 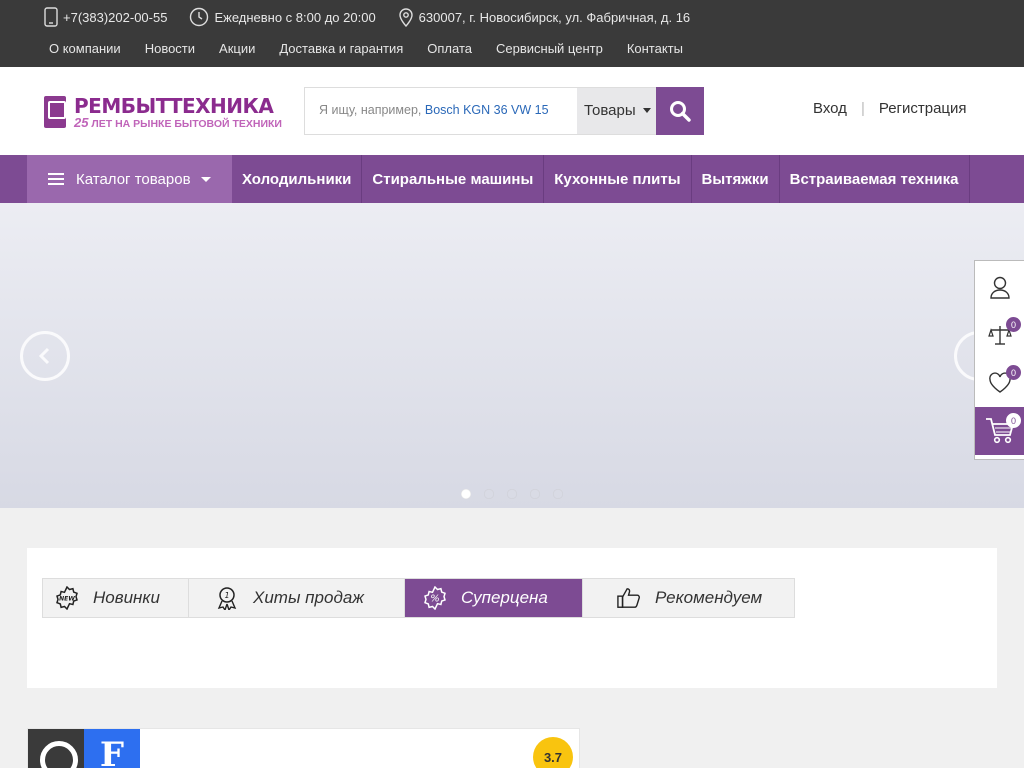 What do you see at coordinates (85, 48) in the screenshot?
I see `top-menu-about: О компании` at bounding box center [85, 48].